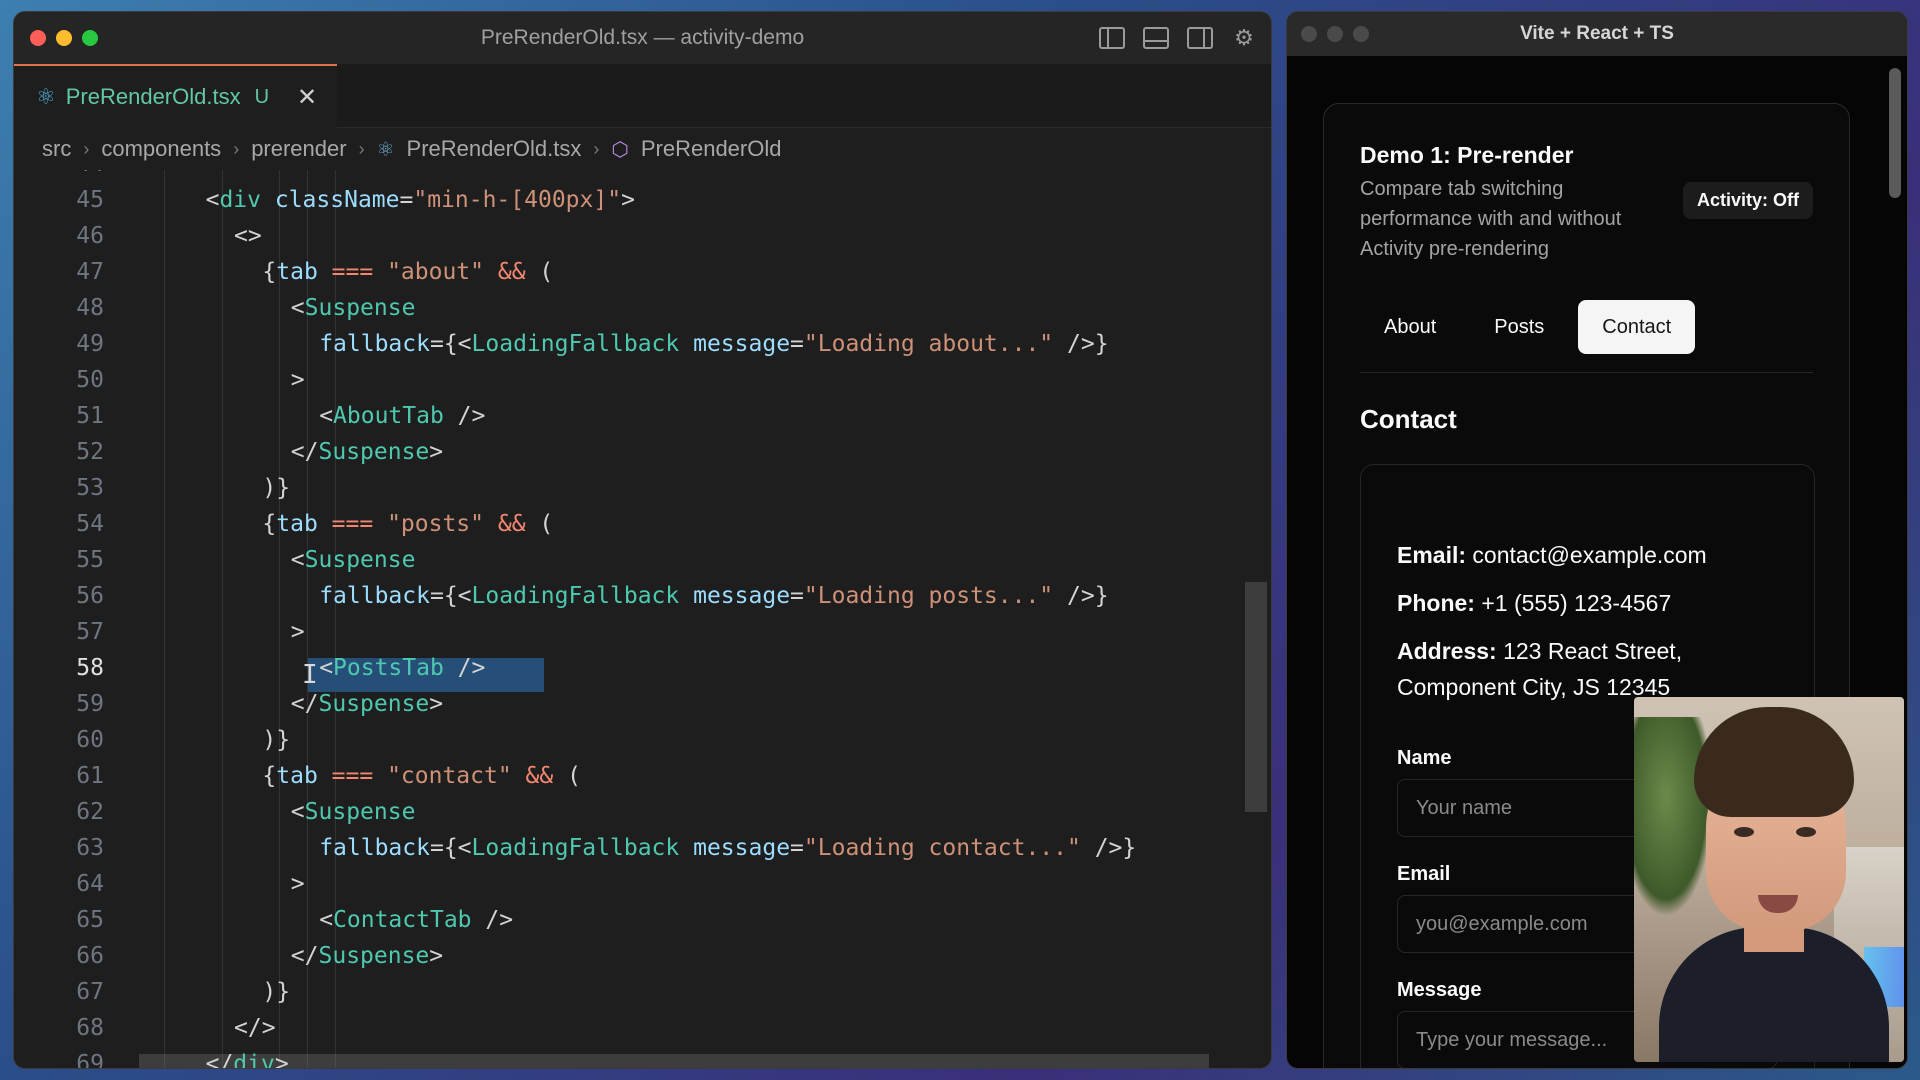 This screenshot has height=1080, width=1920. Describe the element at coordinates (1534, 687) in the screenshot. I see `address-line-2: Component City, JS 12345` at that location.